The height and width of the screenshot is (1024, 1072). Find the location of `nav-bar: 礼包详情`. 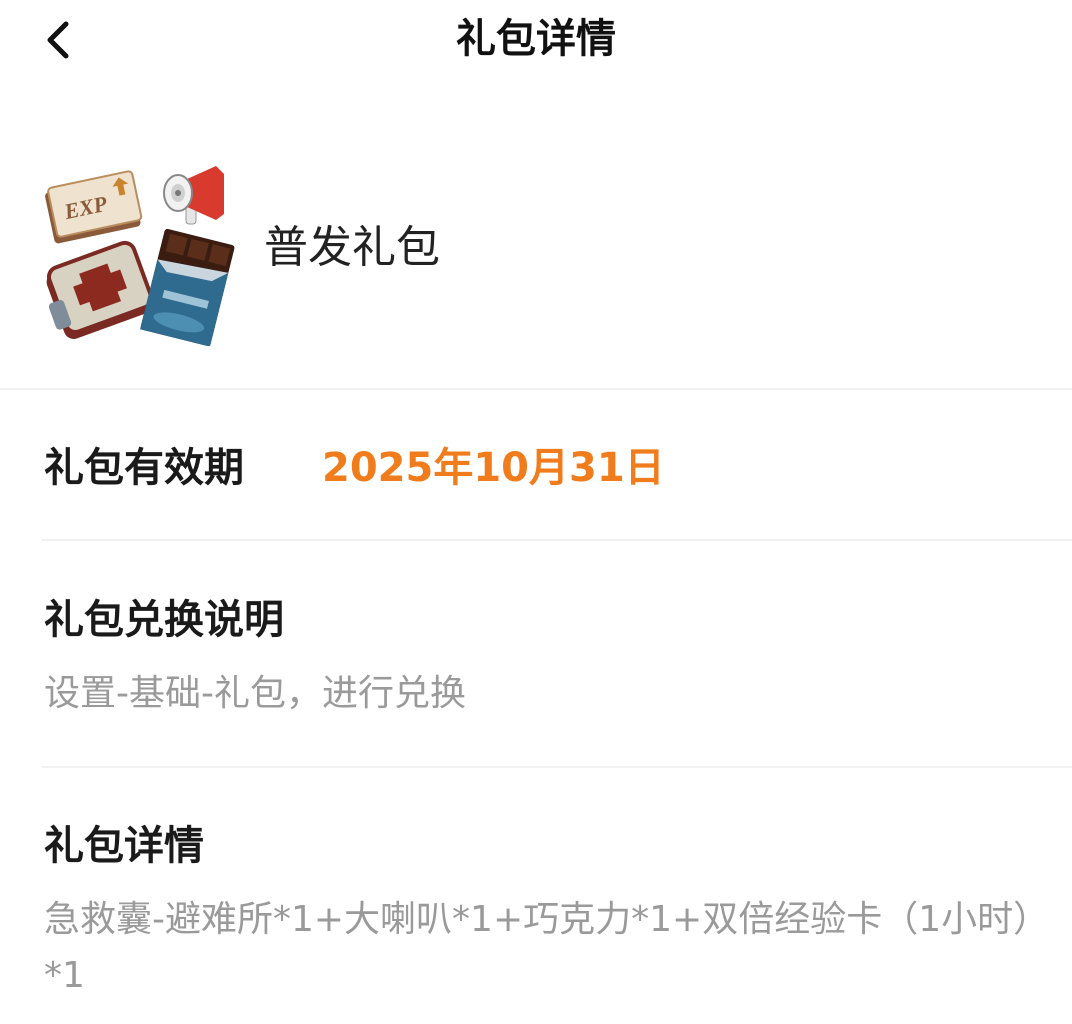

nav-bar: 礼包详情 is located at coordinates (536, 40).